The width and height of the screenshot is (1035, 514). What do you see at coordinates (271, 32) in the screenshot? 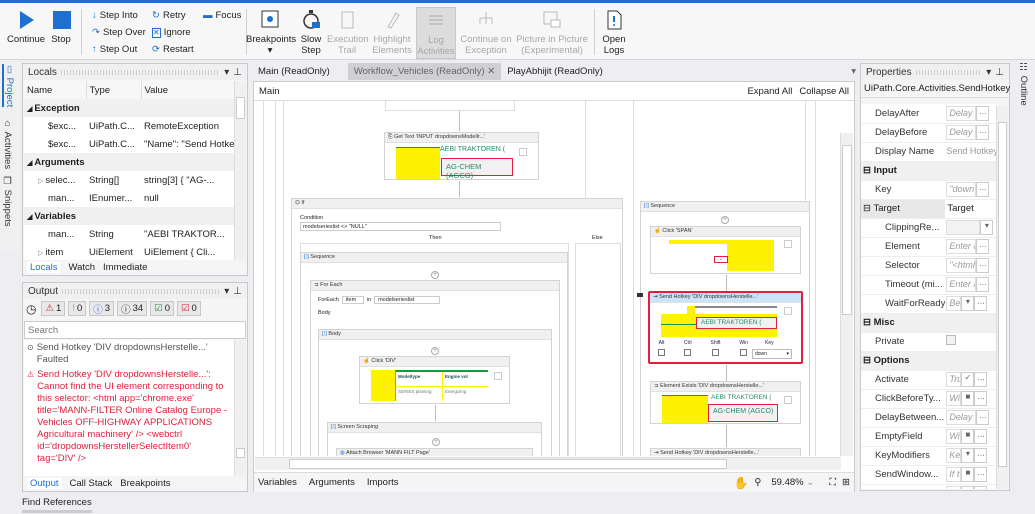
I see `breakpoints-button: Breakpoints ▾` at bounding box center [271, 32].